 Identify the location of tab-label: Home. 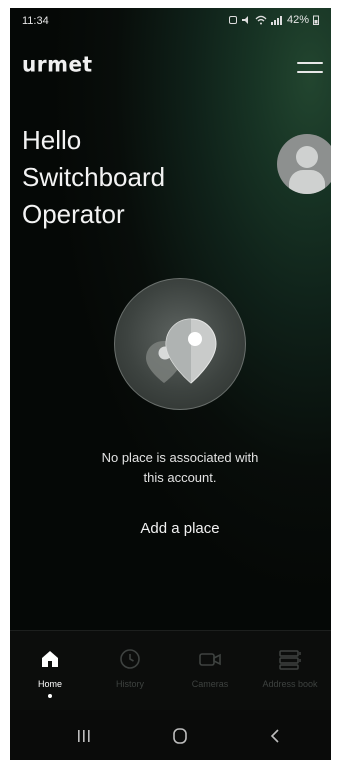
(49, 684).